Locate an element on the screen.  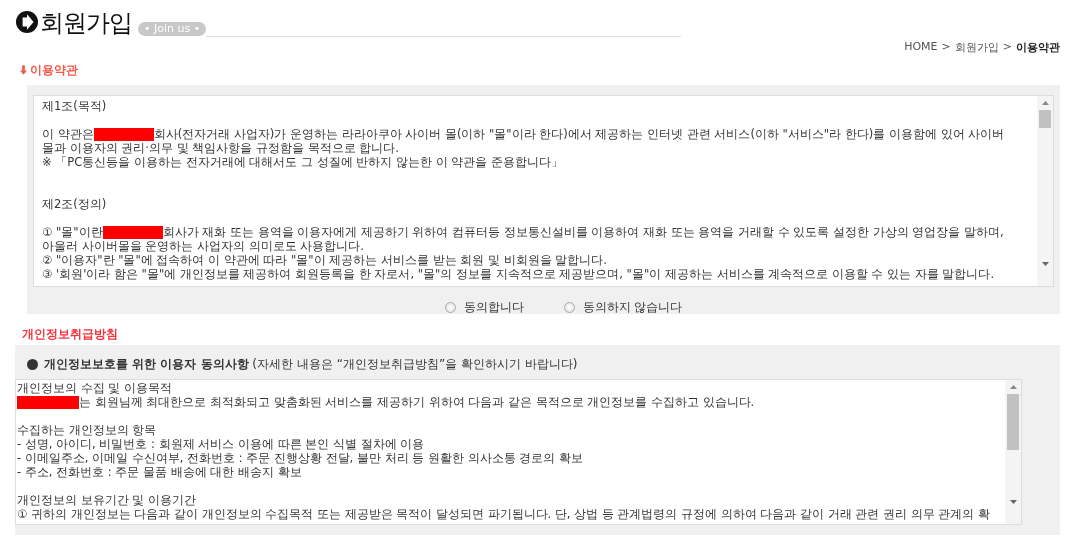
notice-text: 개인정보보호를 위한 이용자 동의사항 (자세한 내용은 “개인정보취급방침”을 확인하시기 바랍니다) is located at coordinates (311, 364).